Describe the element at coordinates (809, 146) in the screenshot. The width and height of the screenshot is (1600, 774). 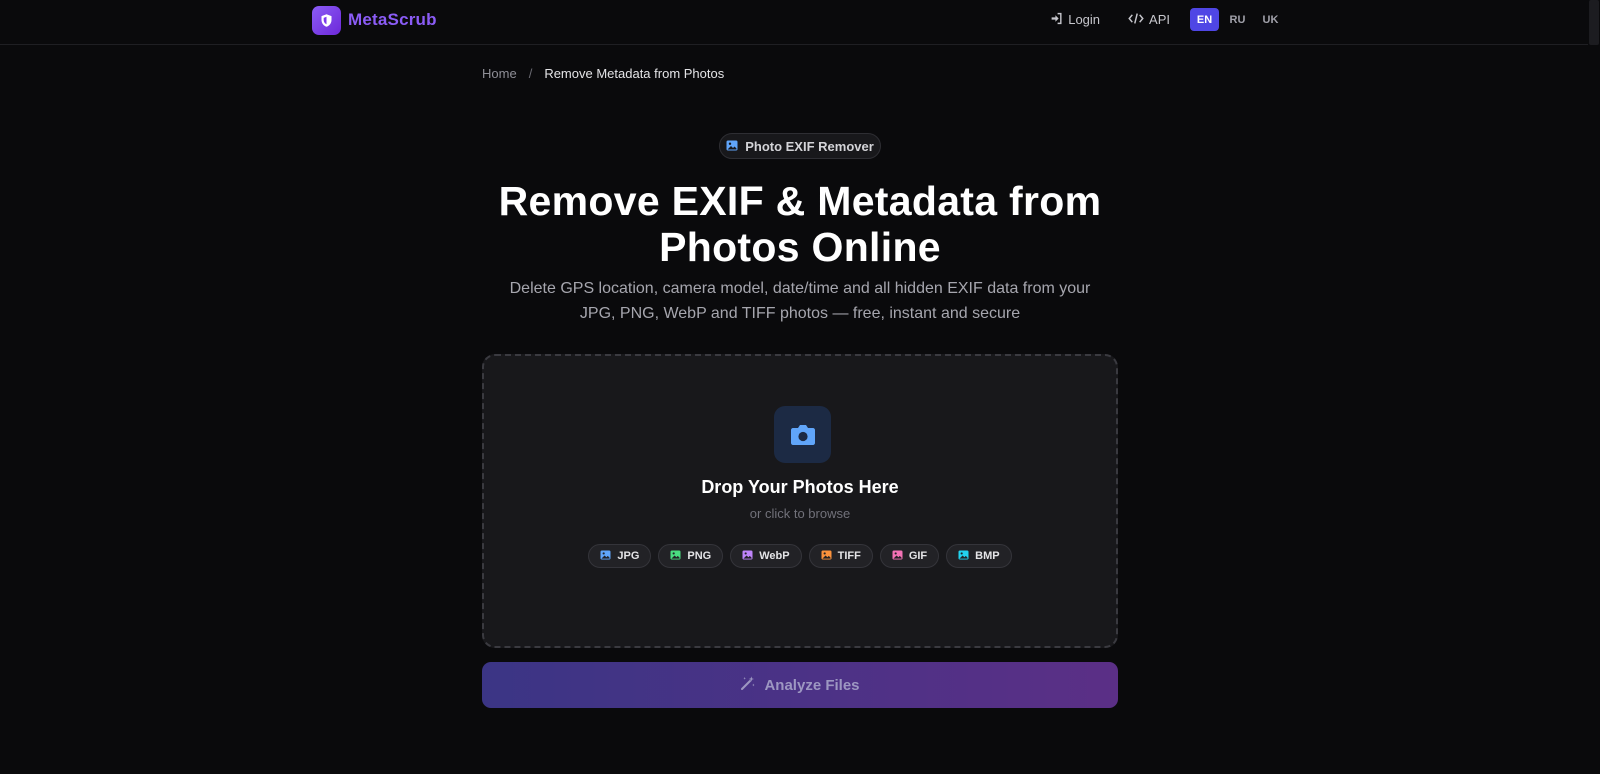
I see `badge-label: Photo EXIF Remover` at that location.